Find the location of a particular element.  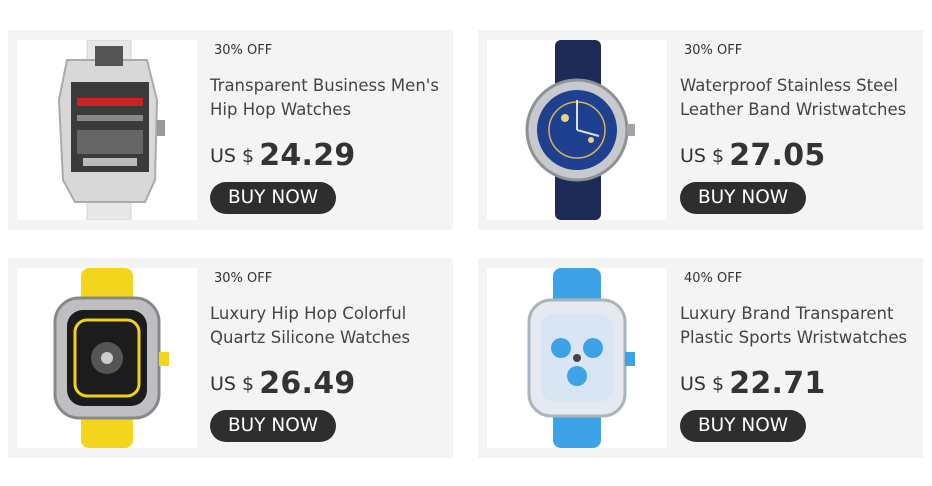

price-amount: 22.71 is located at coordinates (777, 383).